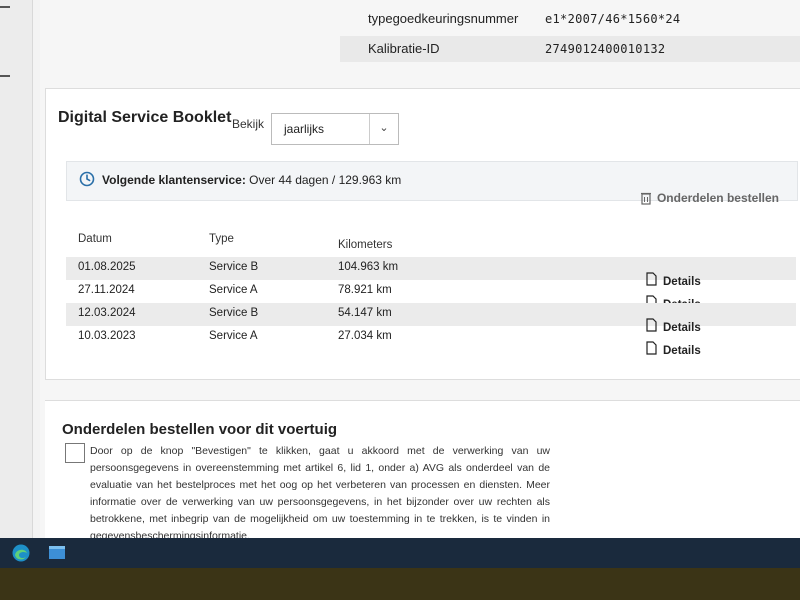 The width and height of the screenshot is (800, 600). What do you see at coordinates (717, 198) in the screenshot?
I see `order-parts-label: Onderdelen bestellen` at bounding box center [717, 198].